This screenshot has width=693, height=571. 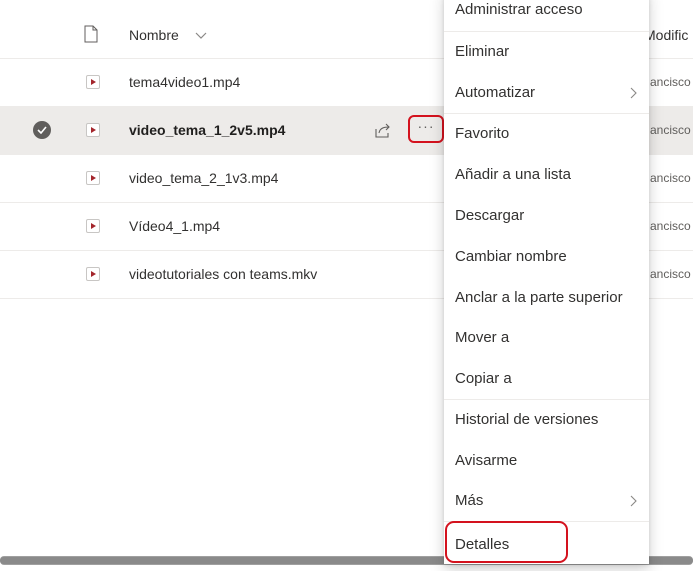 What do you see at coordinates (469, 500) in the screenshot?
I see `menu-item-label: Más` at bounding box center [469, 500].